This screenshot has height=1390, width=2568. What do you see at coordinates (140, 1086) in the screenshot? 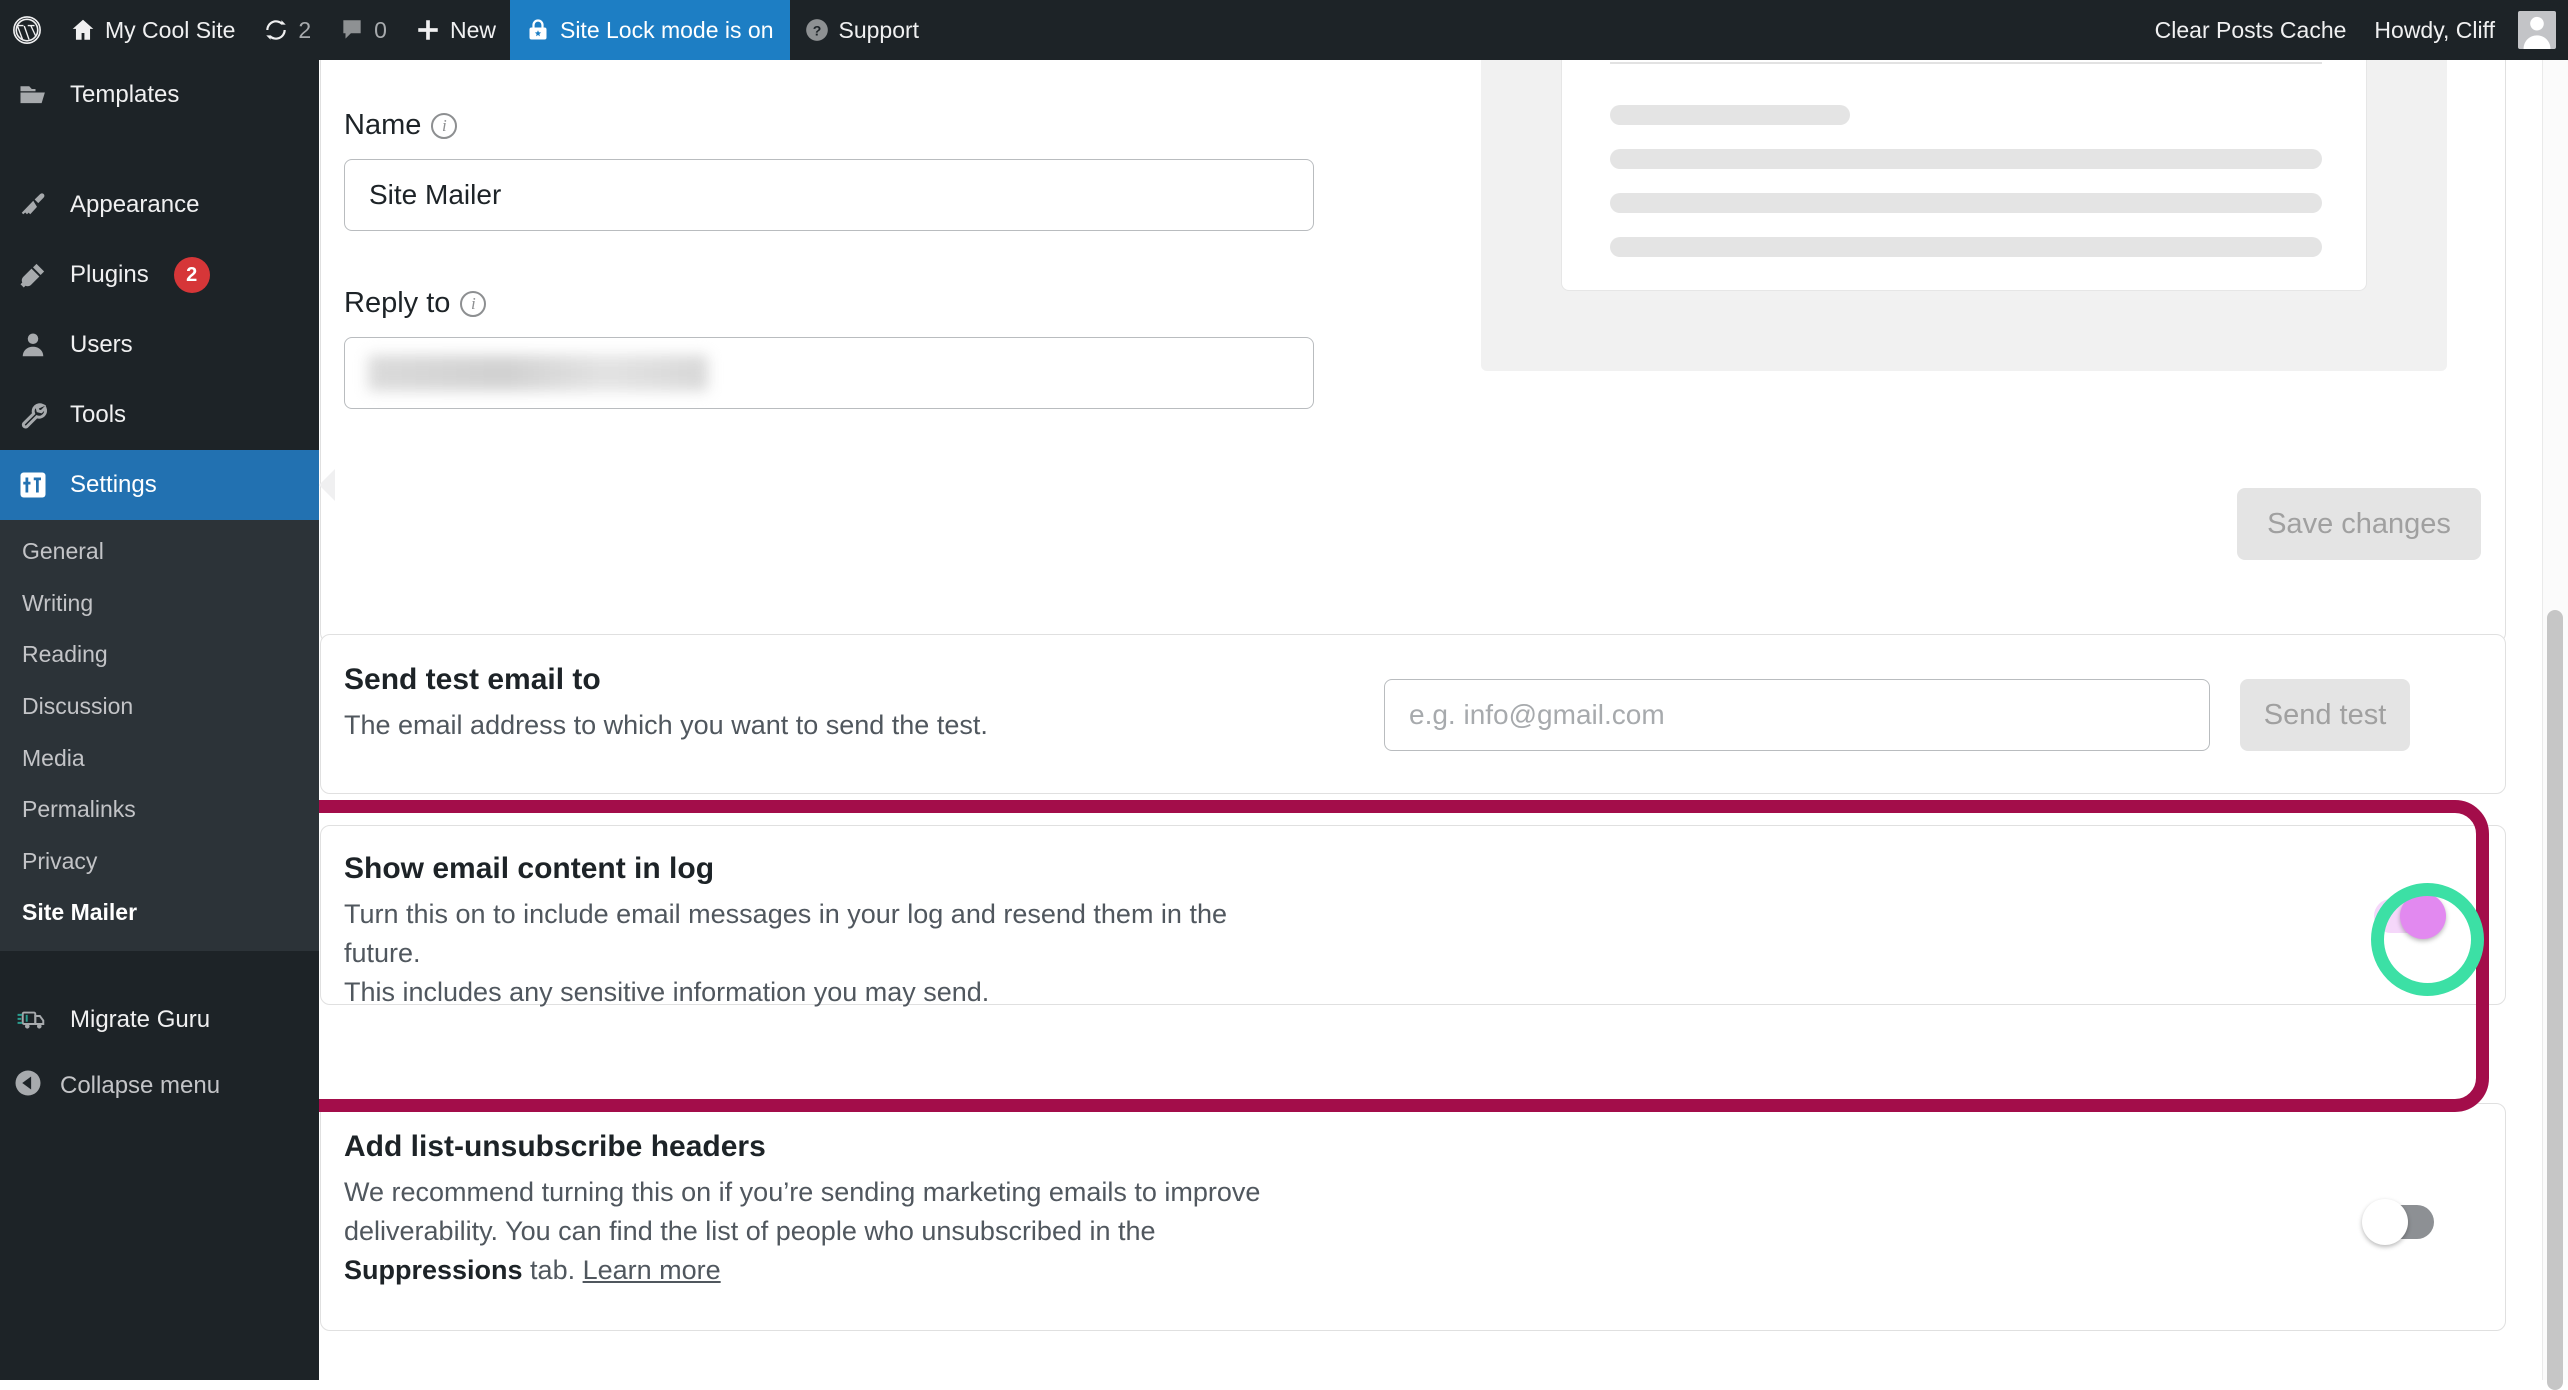
I see `collapse-menu-label: Collapse menu` at bounding box center [140, 1086].